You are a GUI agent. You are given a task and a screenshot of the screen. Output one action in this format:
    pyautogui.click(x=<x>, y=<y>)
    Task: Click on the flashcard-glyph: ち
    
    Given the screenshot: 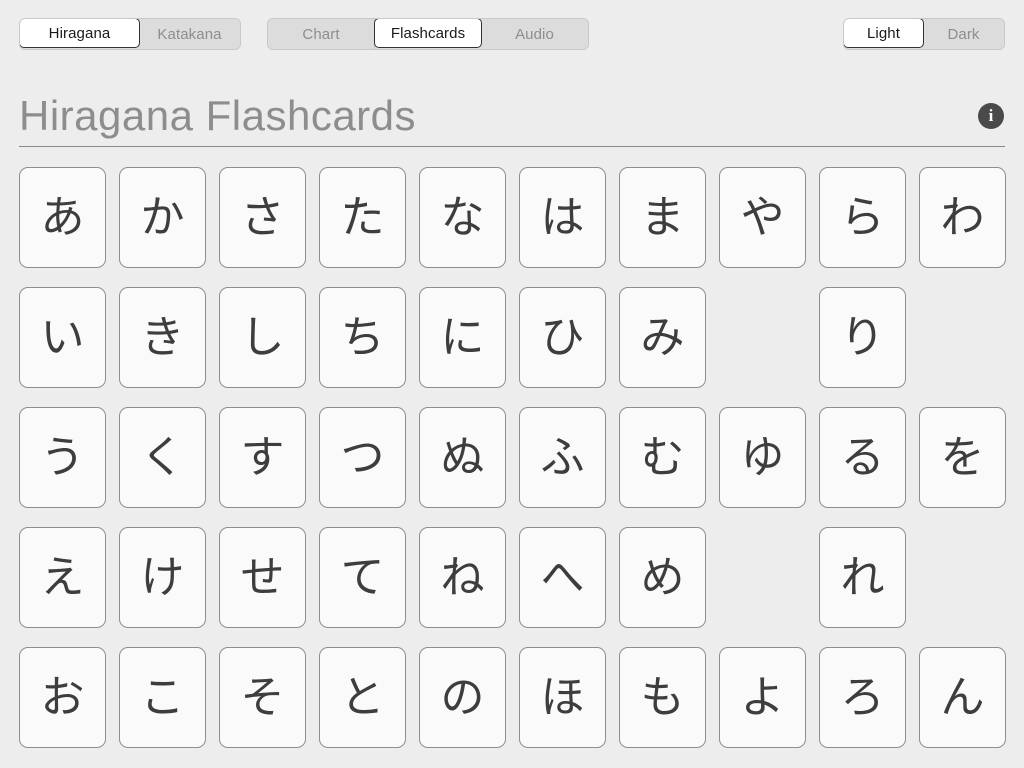 What is the action you would take?
    pyautogui.click(x=362, y=337)
    